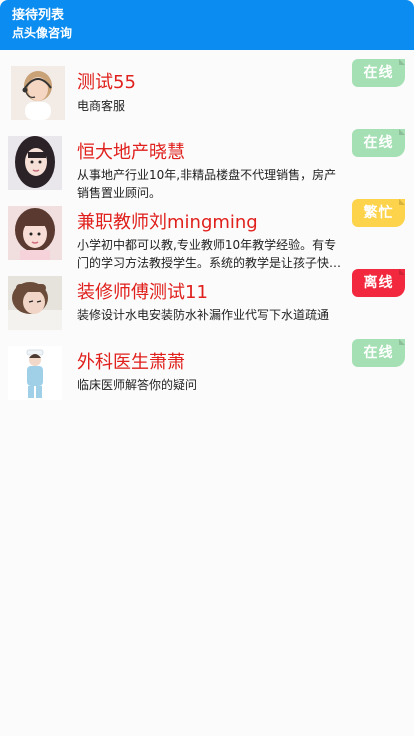 Image resolution: width=414 pixels, height=736 pixels. I want to click on avatar-woman-lying-icon, so click(35, 303).